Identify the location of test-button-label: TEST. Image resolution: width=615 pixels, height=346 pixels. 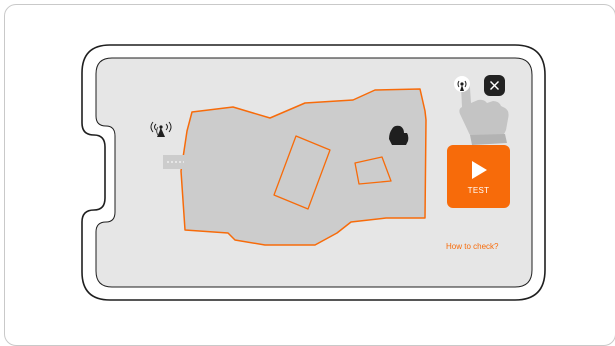
(478, 190).